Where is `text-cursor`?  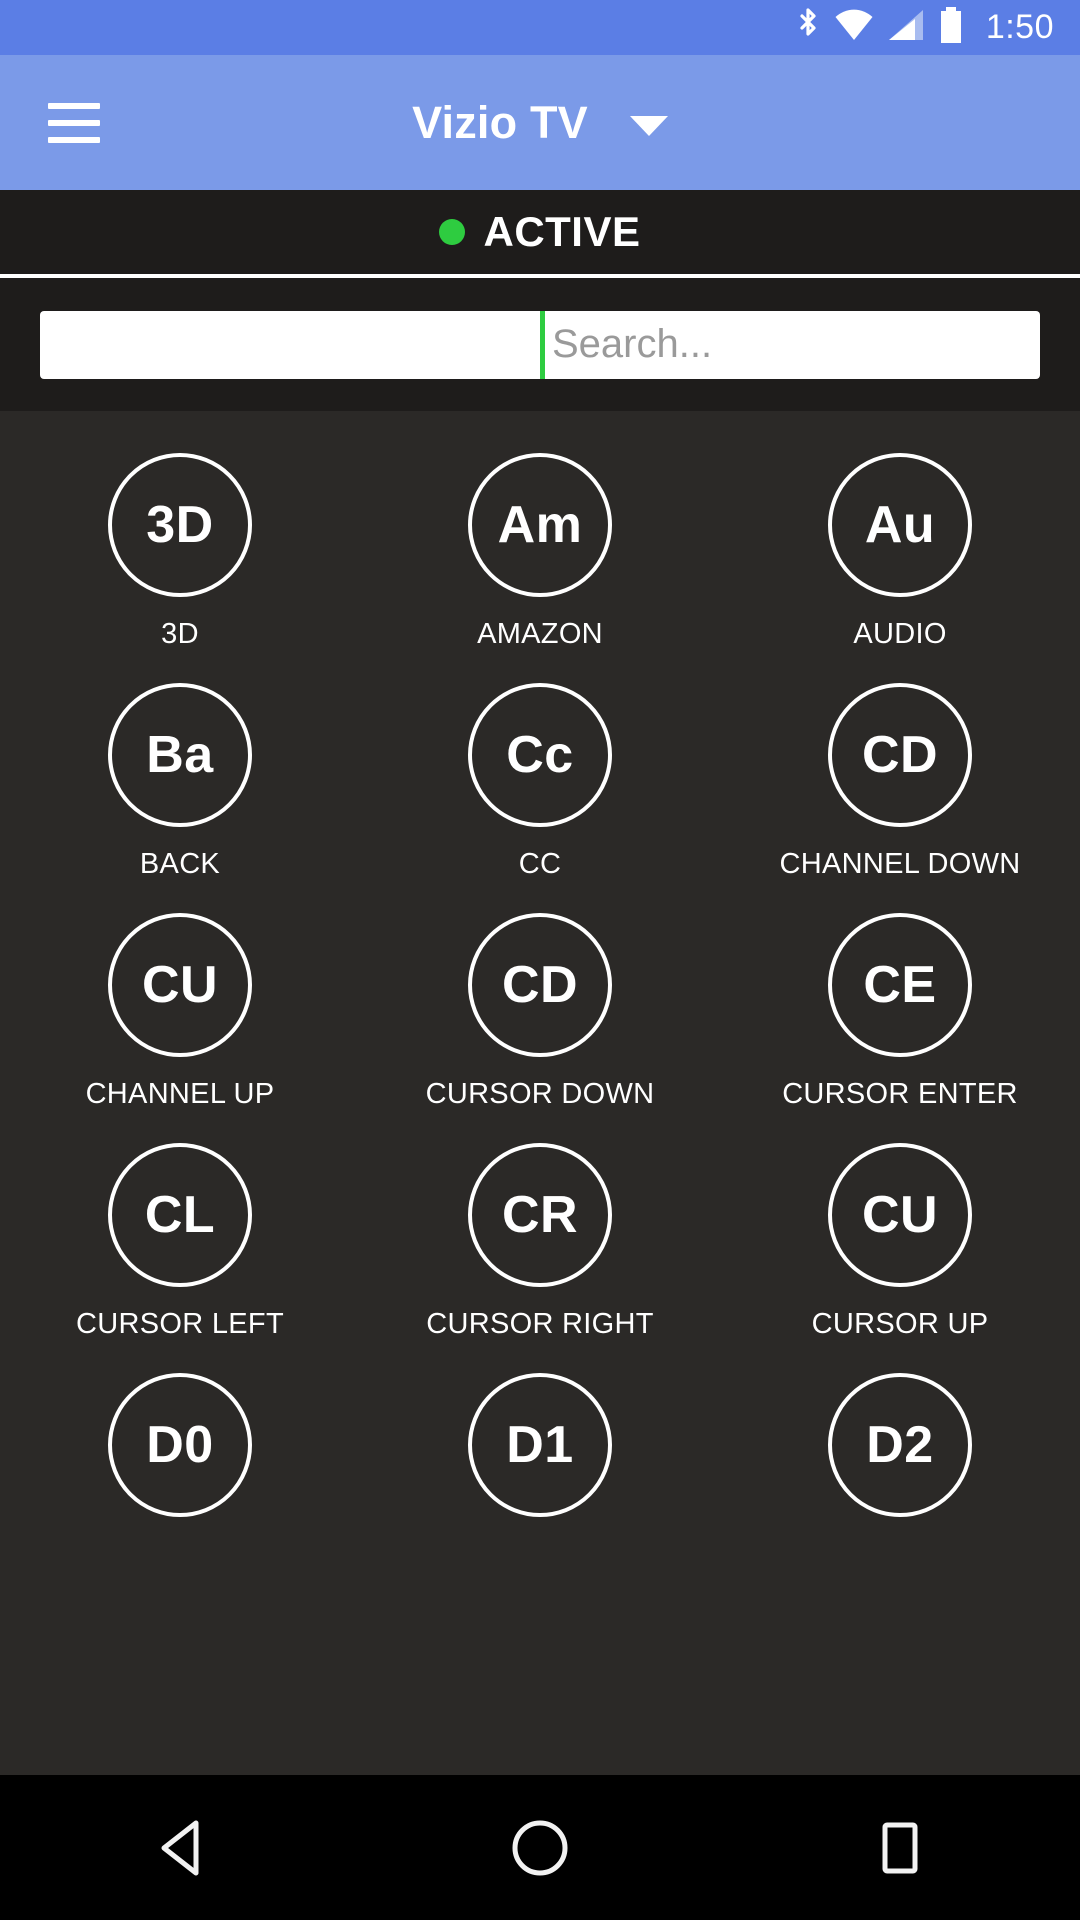 text-cursor is located at coordinates (542, 344).